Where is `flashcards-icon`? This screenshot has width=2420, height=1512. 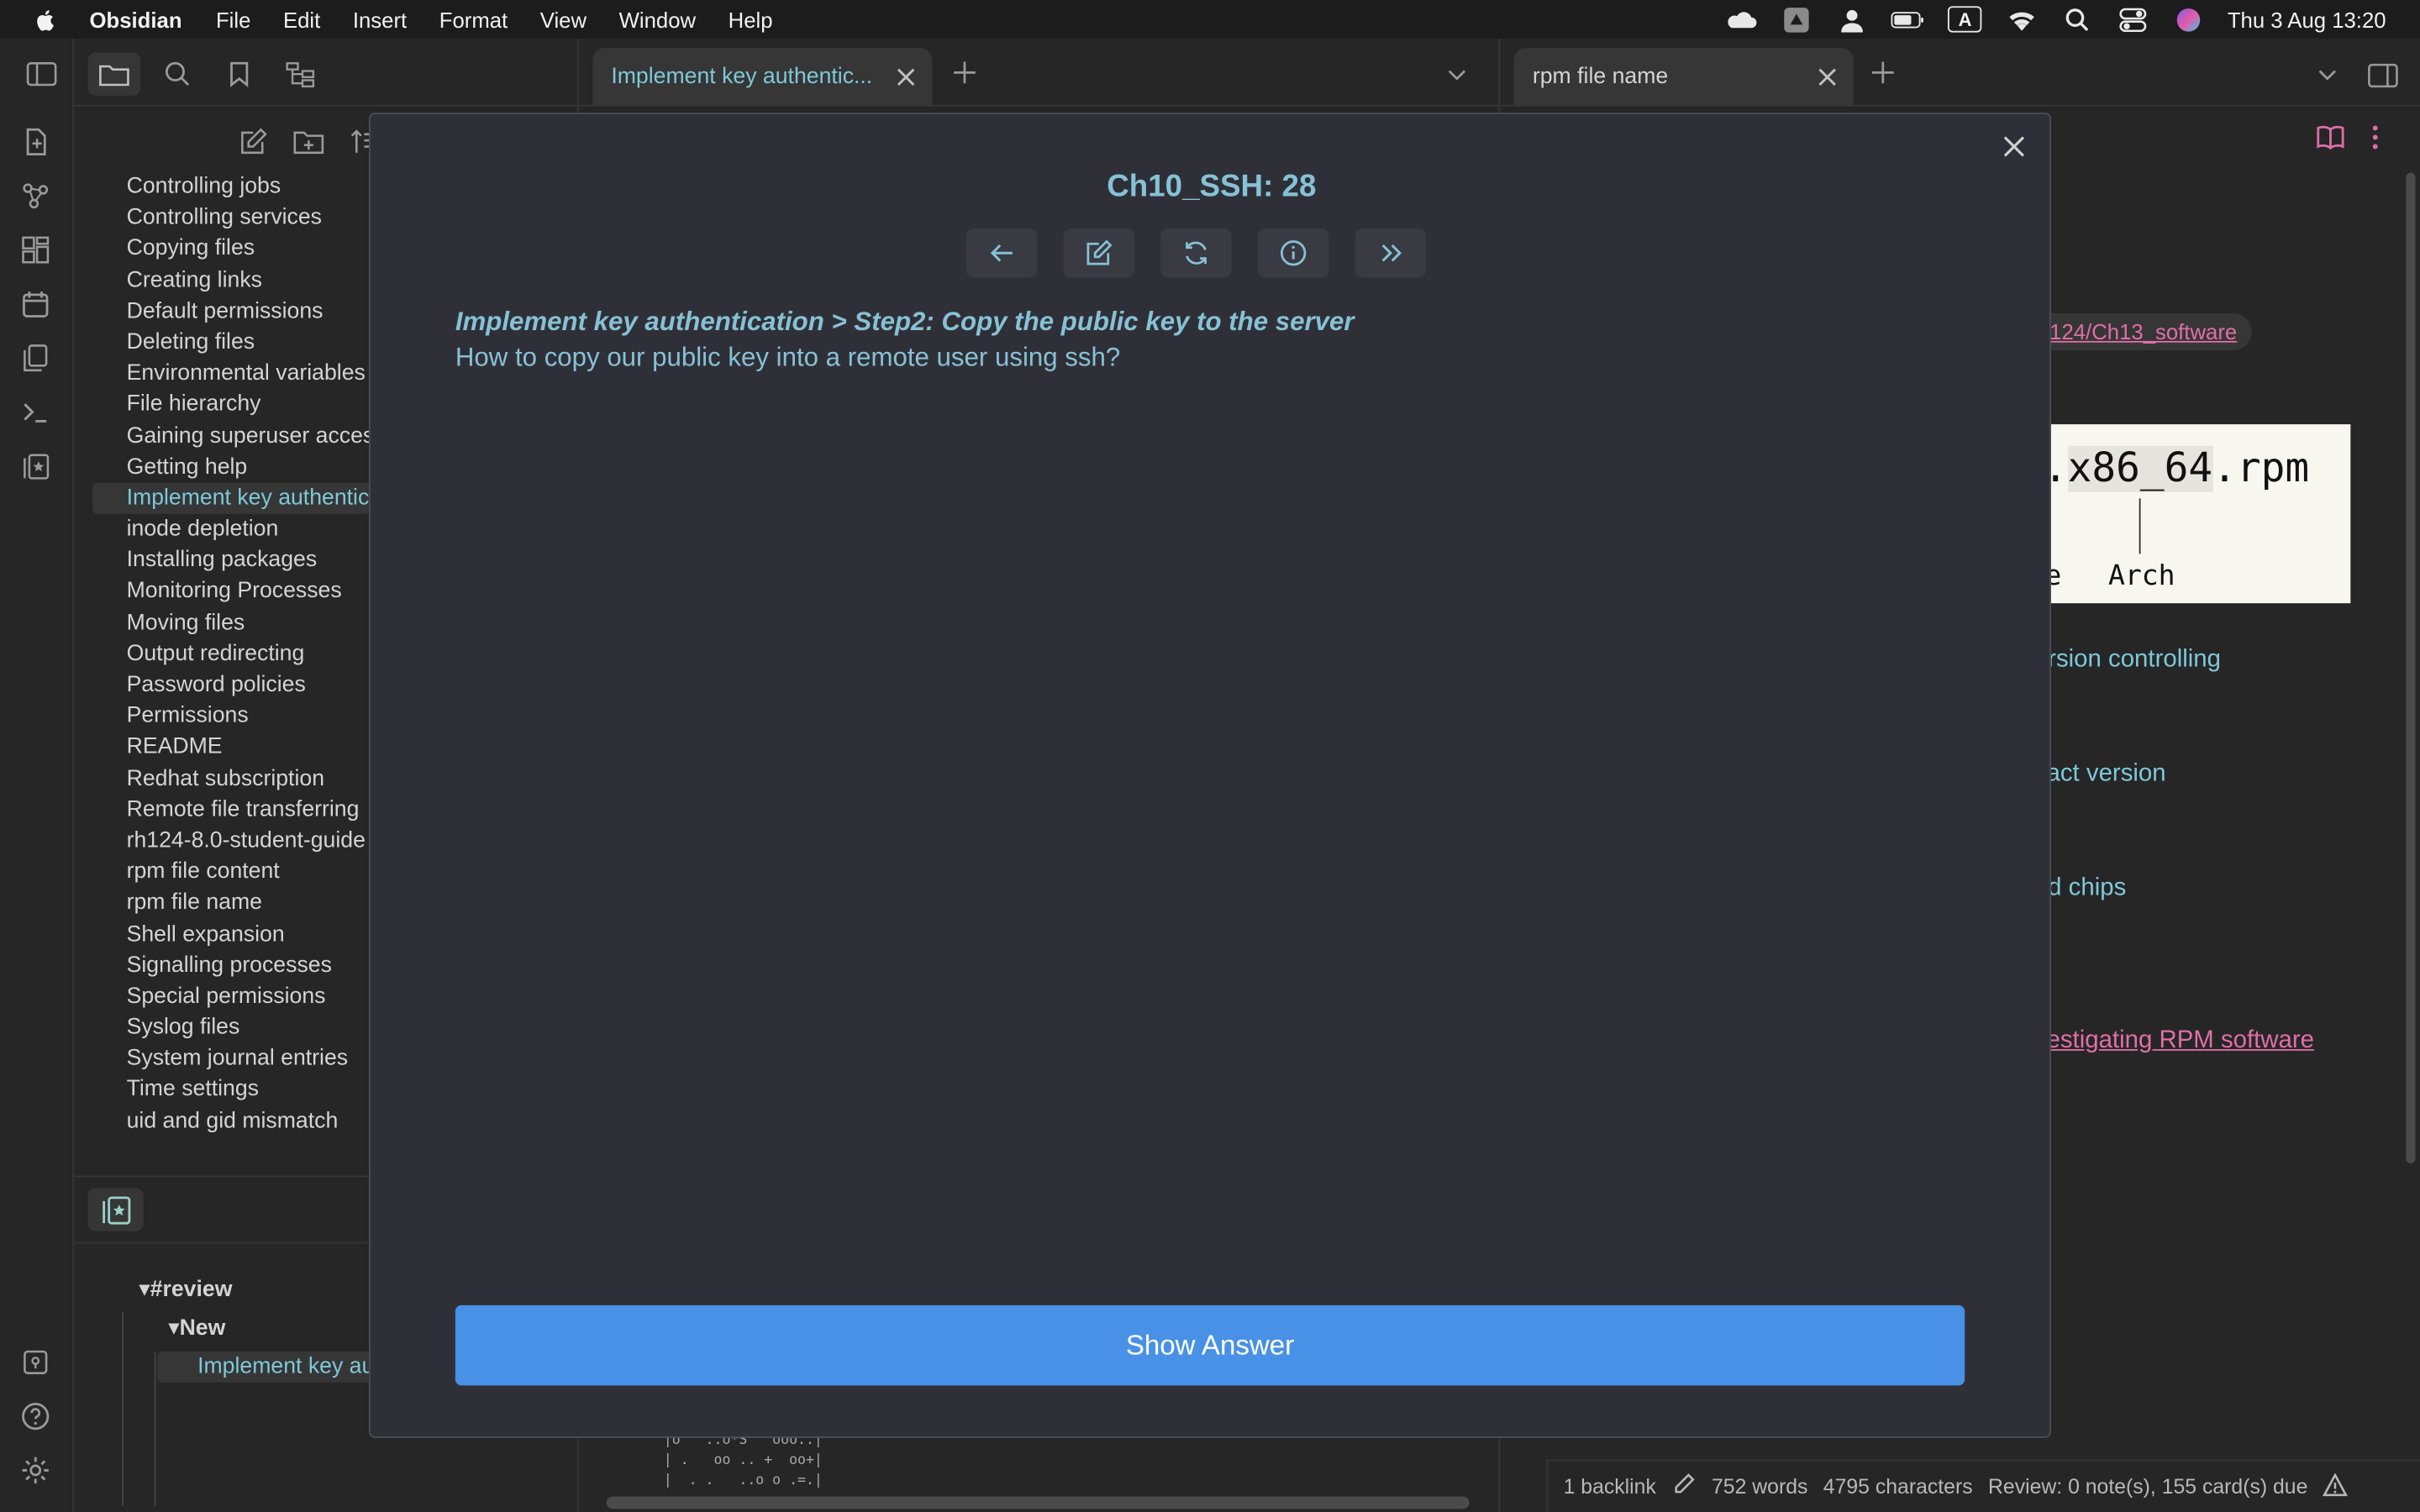
flashcards-icon is located at coordinates (37, 467).